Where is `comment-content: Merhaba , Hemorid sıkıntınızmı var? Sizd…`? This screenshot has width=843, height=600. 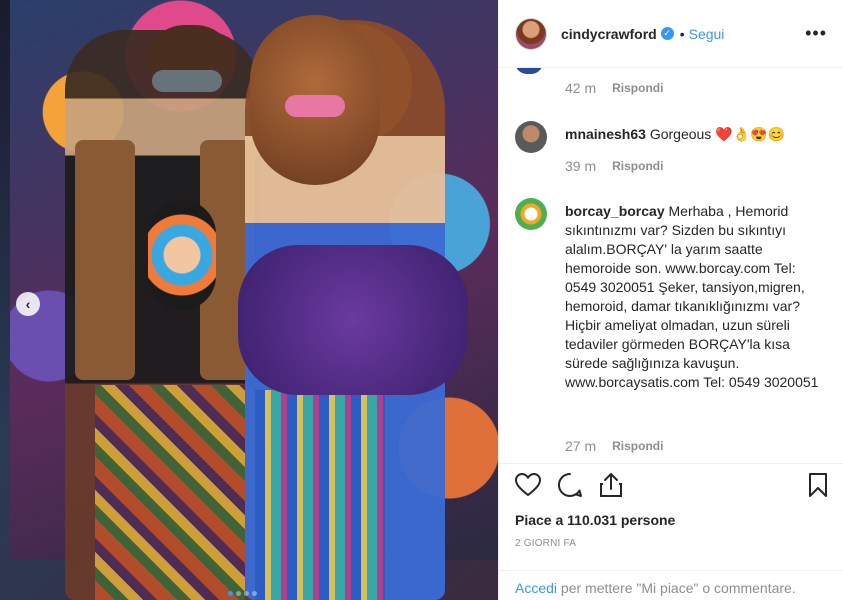
comment-content: Merhaba , Hemorid sıkıntınızmı var? Sizd… is located at coordinates (692, 296).